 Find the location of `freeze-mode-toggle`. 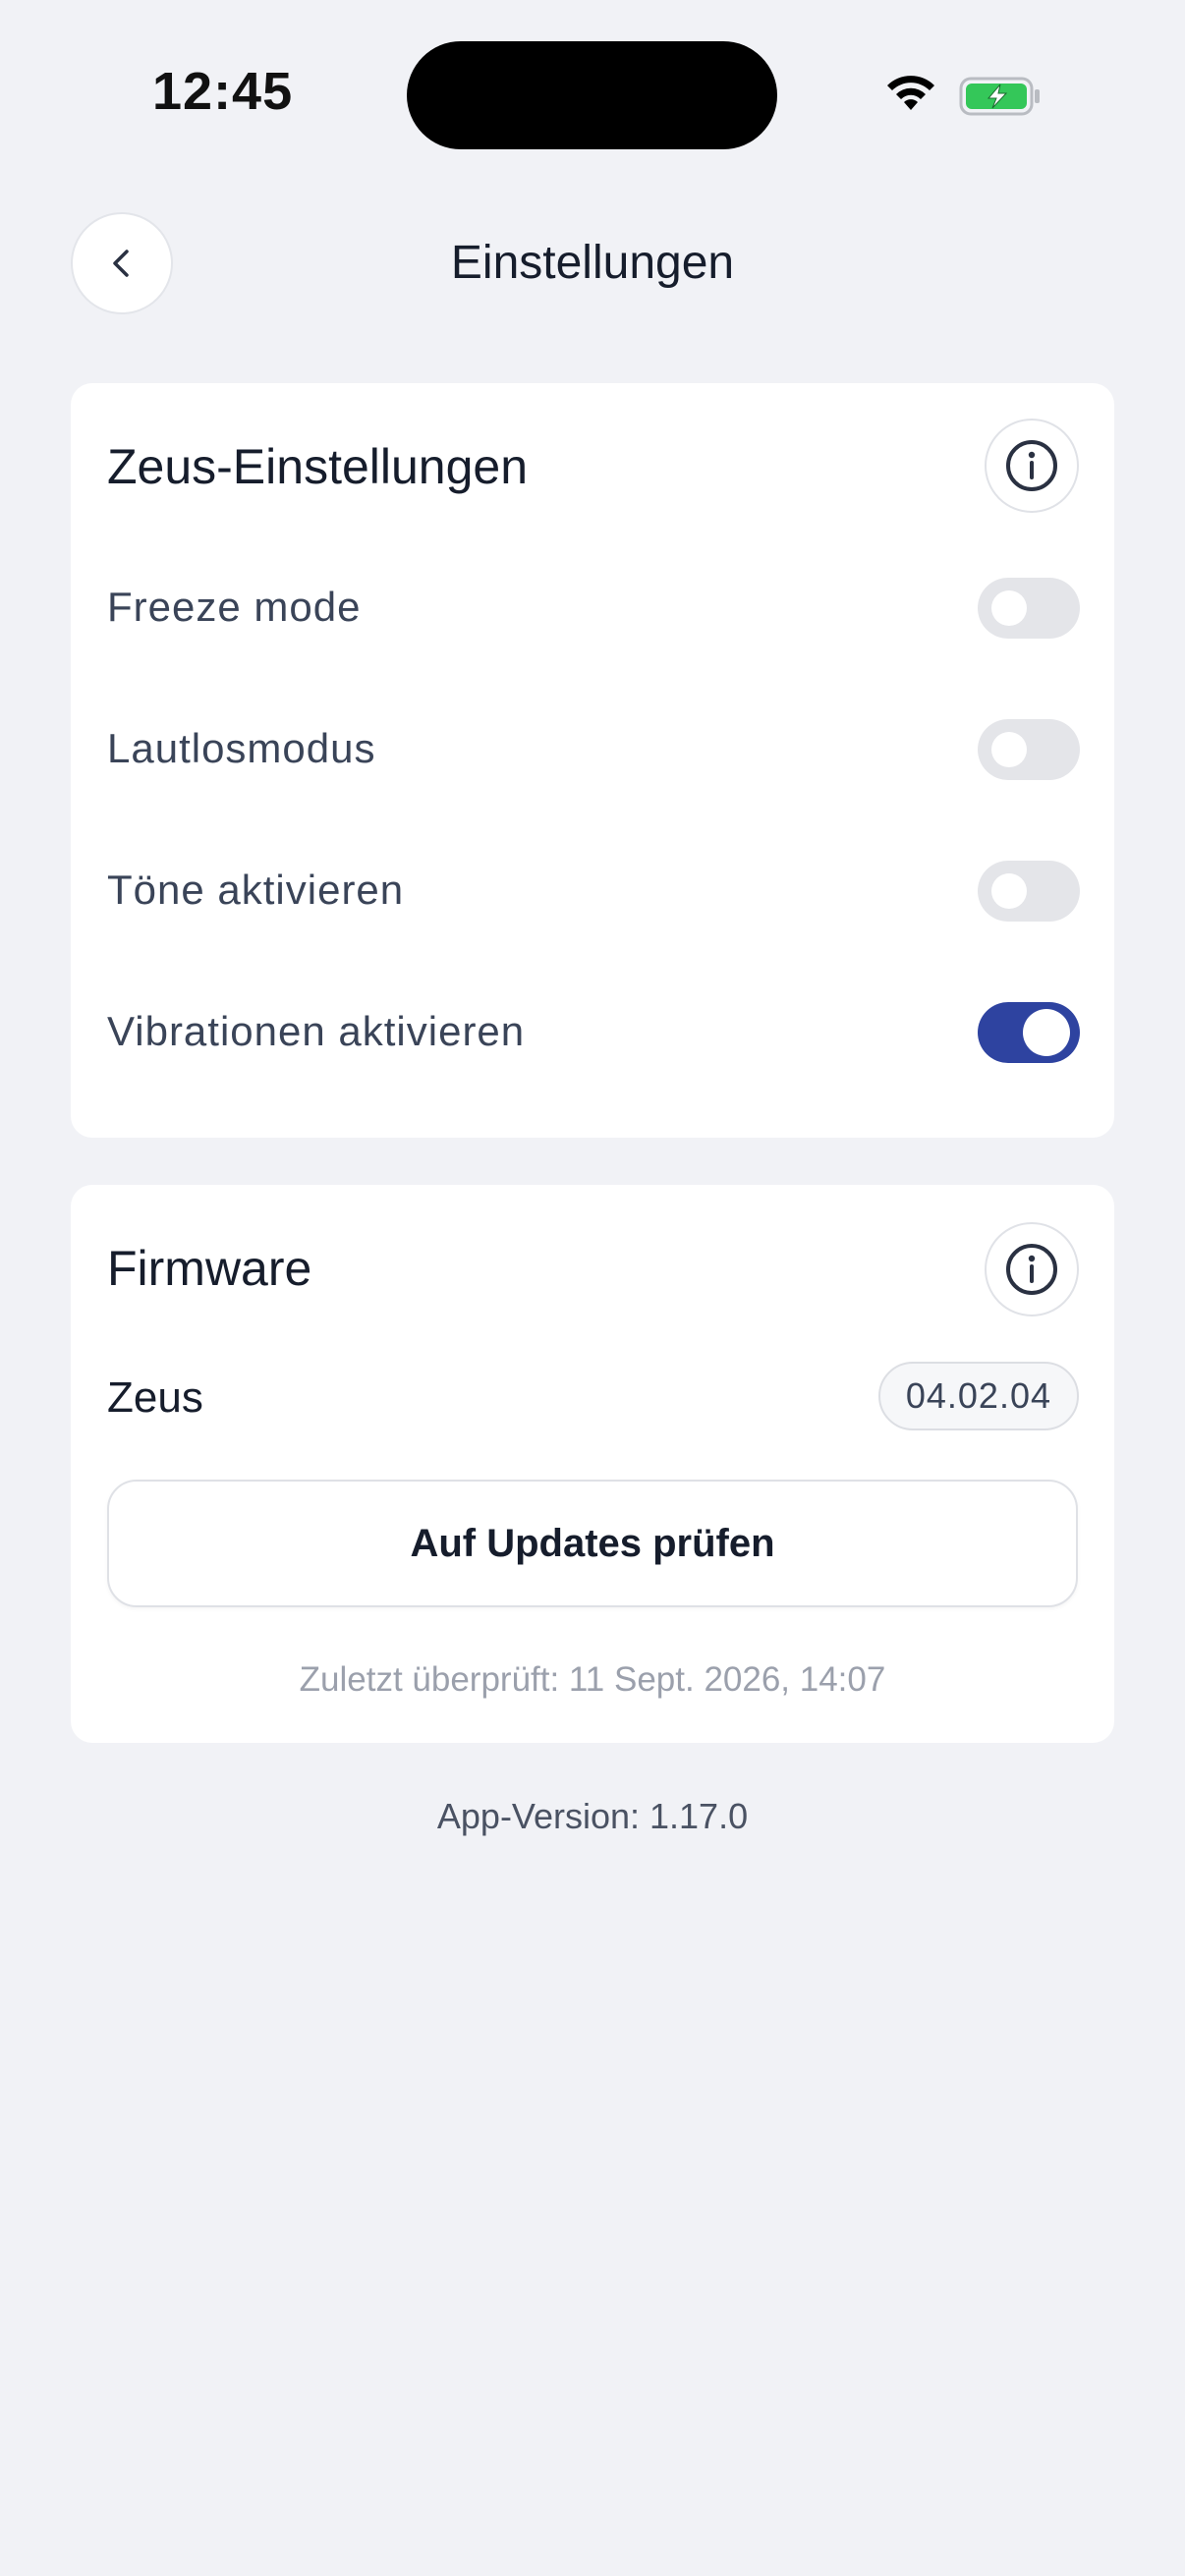

freeze-mode-toggle is located at coordinates (1029, 608).